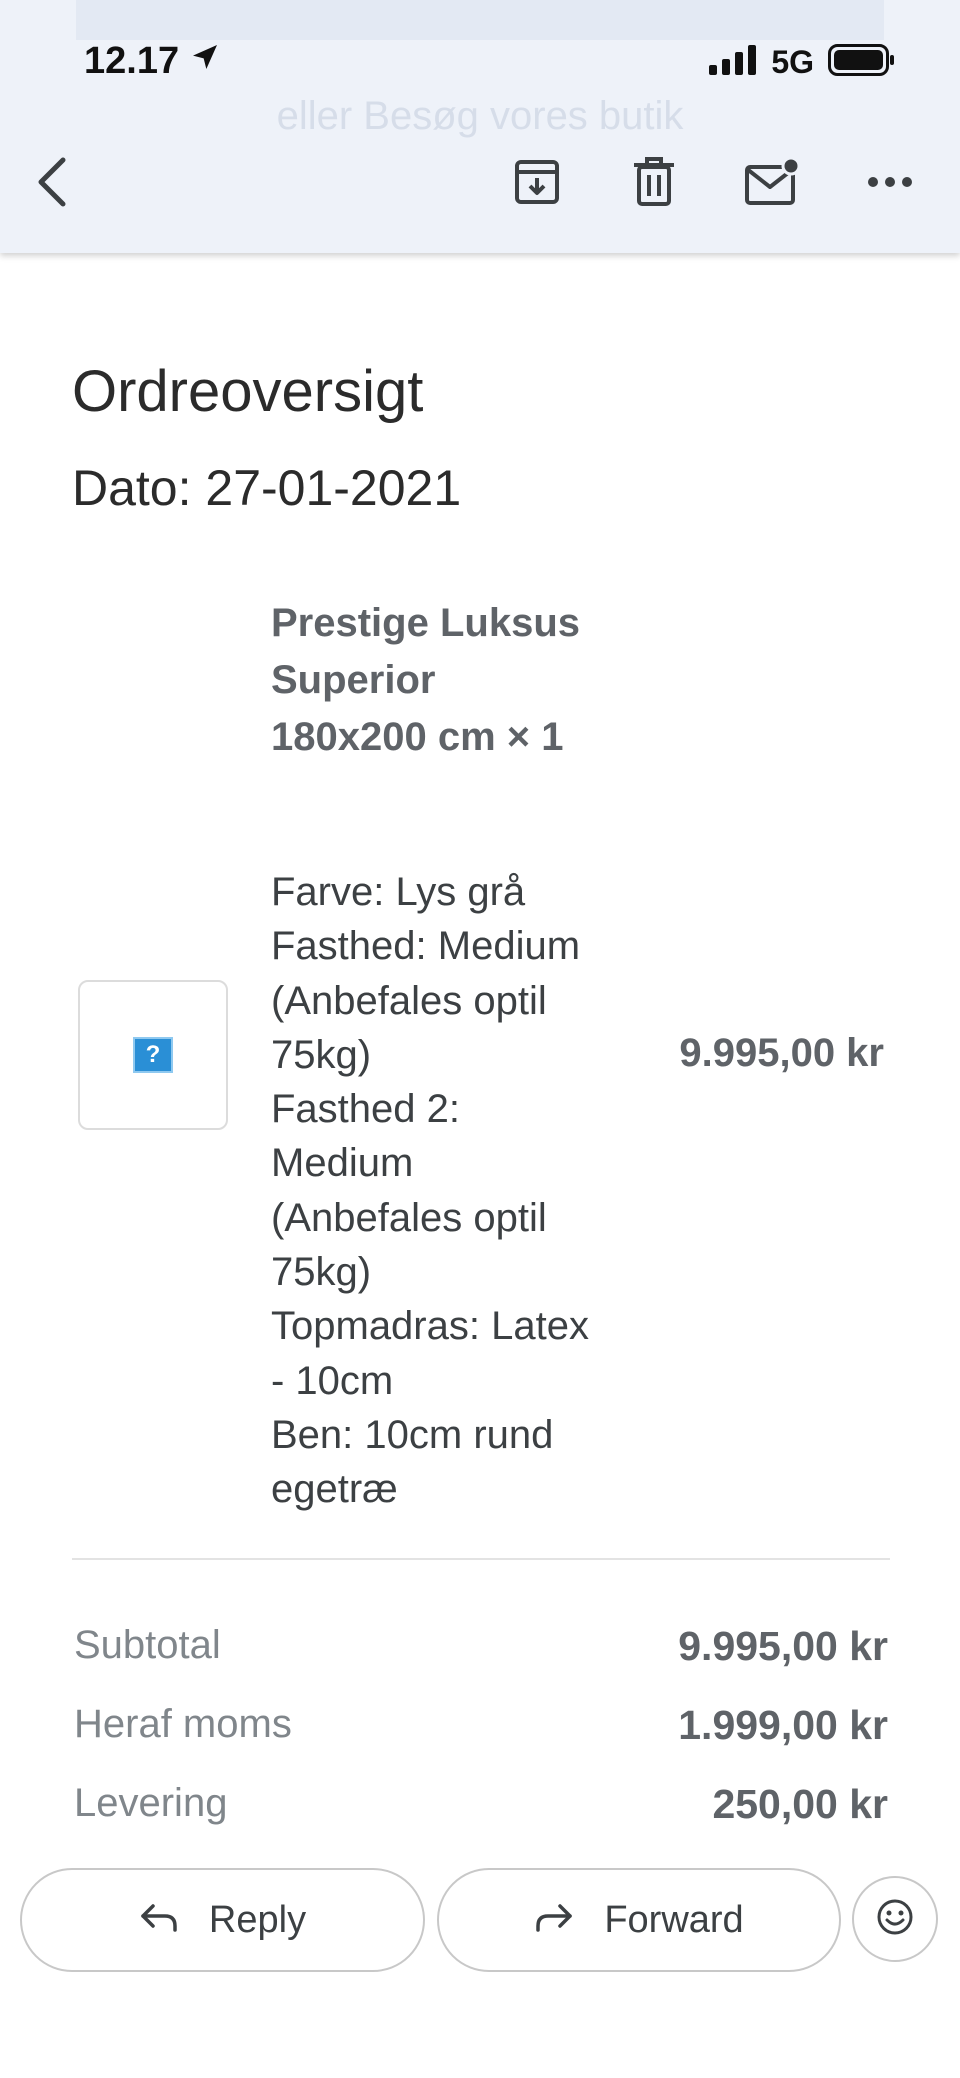 This screenshot has height=2078, width=960. I want to click on order-title: Ordreoversigt, so click(248, 391).